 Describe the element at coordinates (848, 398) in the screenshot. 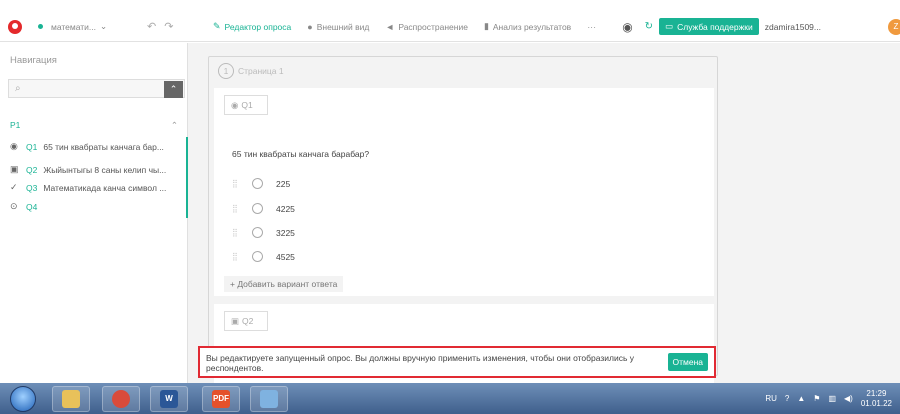

I see `volume-icon: ◀)` at that location.